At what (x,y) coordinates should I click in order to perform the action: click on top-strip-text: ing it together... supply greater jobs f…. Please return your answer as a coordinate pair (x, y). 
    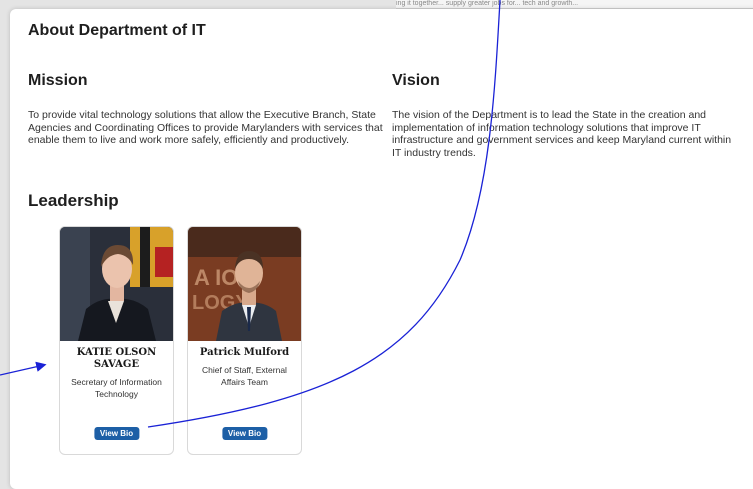
    Looking at the image, I should click on (487, 3).